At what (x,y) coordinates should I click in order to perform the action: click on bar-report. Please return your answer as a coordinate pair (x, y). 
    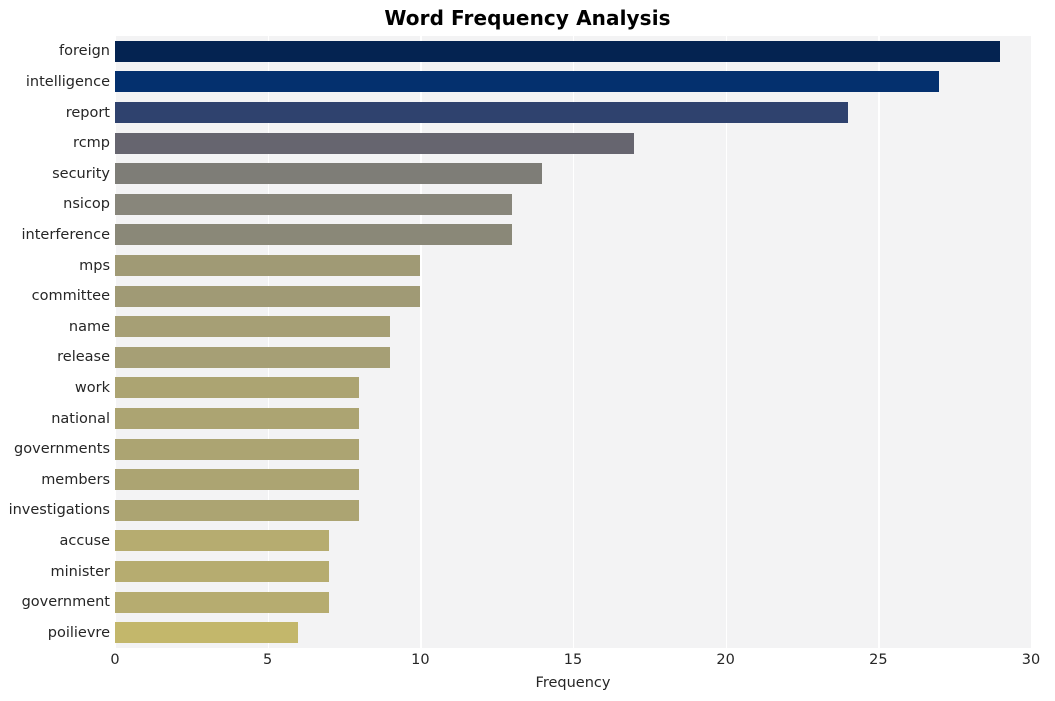
    Looking at the image, I should click on (481, 112).